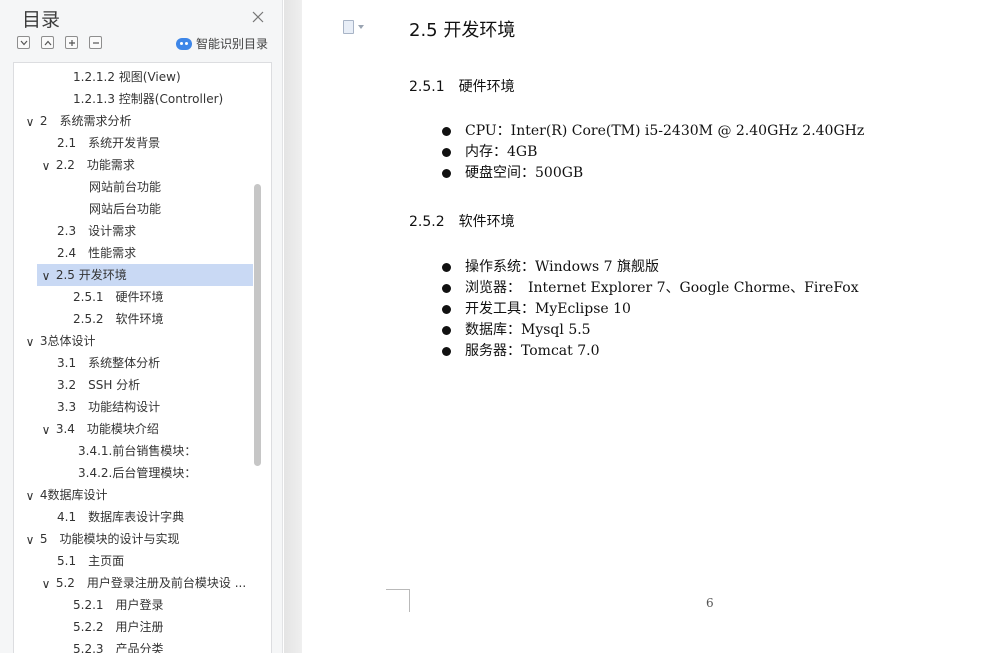 The width and height of the screenshot is (1006, 653). What do you see at coordinates (118, 297) in the screenshot?
I see `toc-item: 2.5.1 硬件环境` at bounding box center [118, 297].